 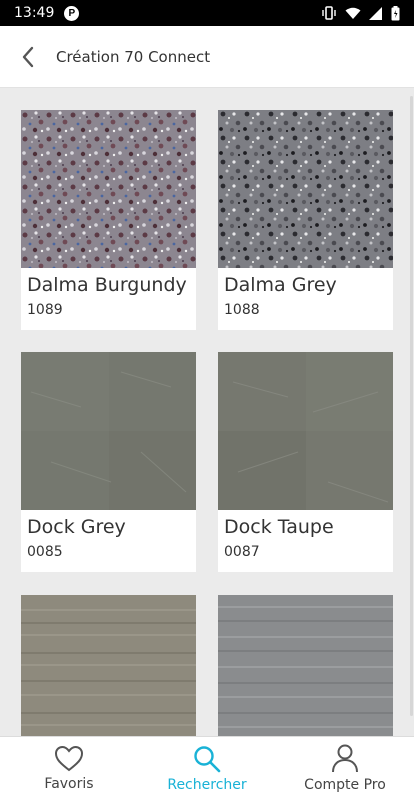 I want to click on search-icon, so click(x=207, y=758).